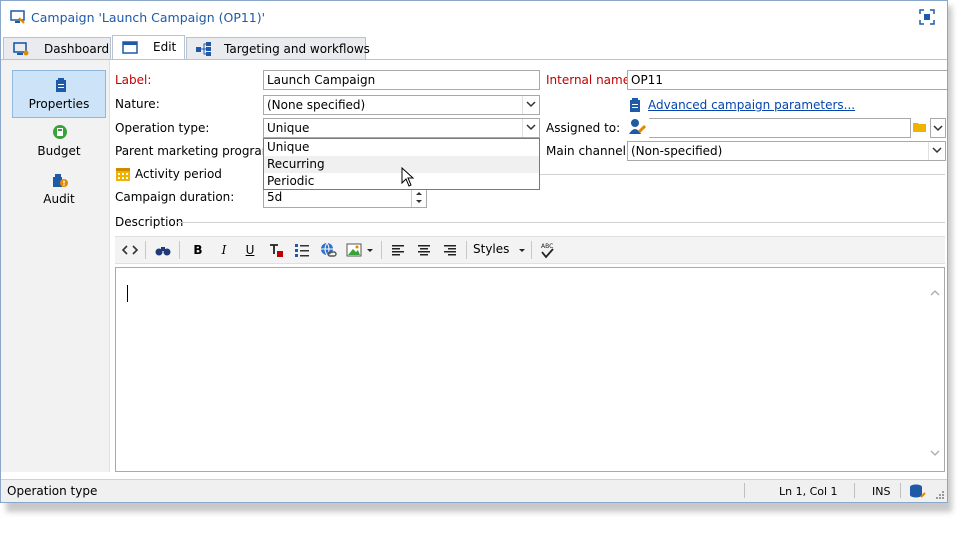  I want to click on database-icon, so click(917, 491).